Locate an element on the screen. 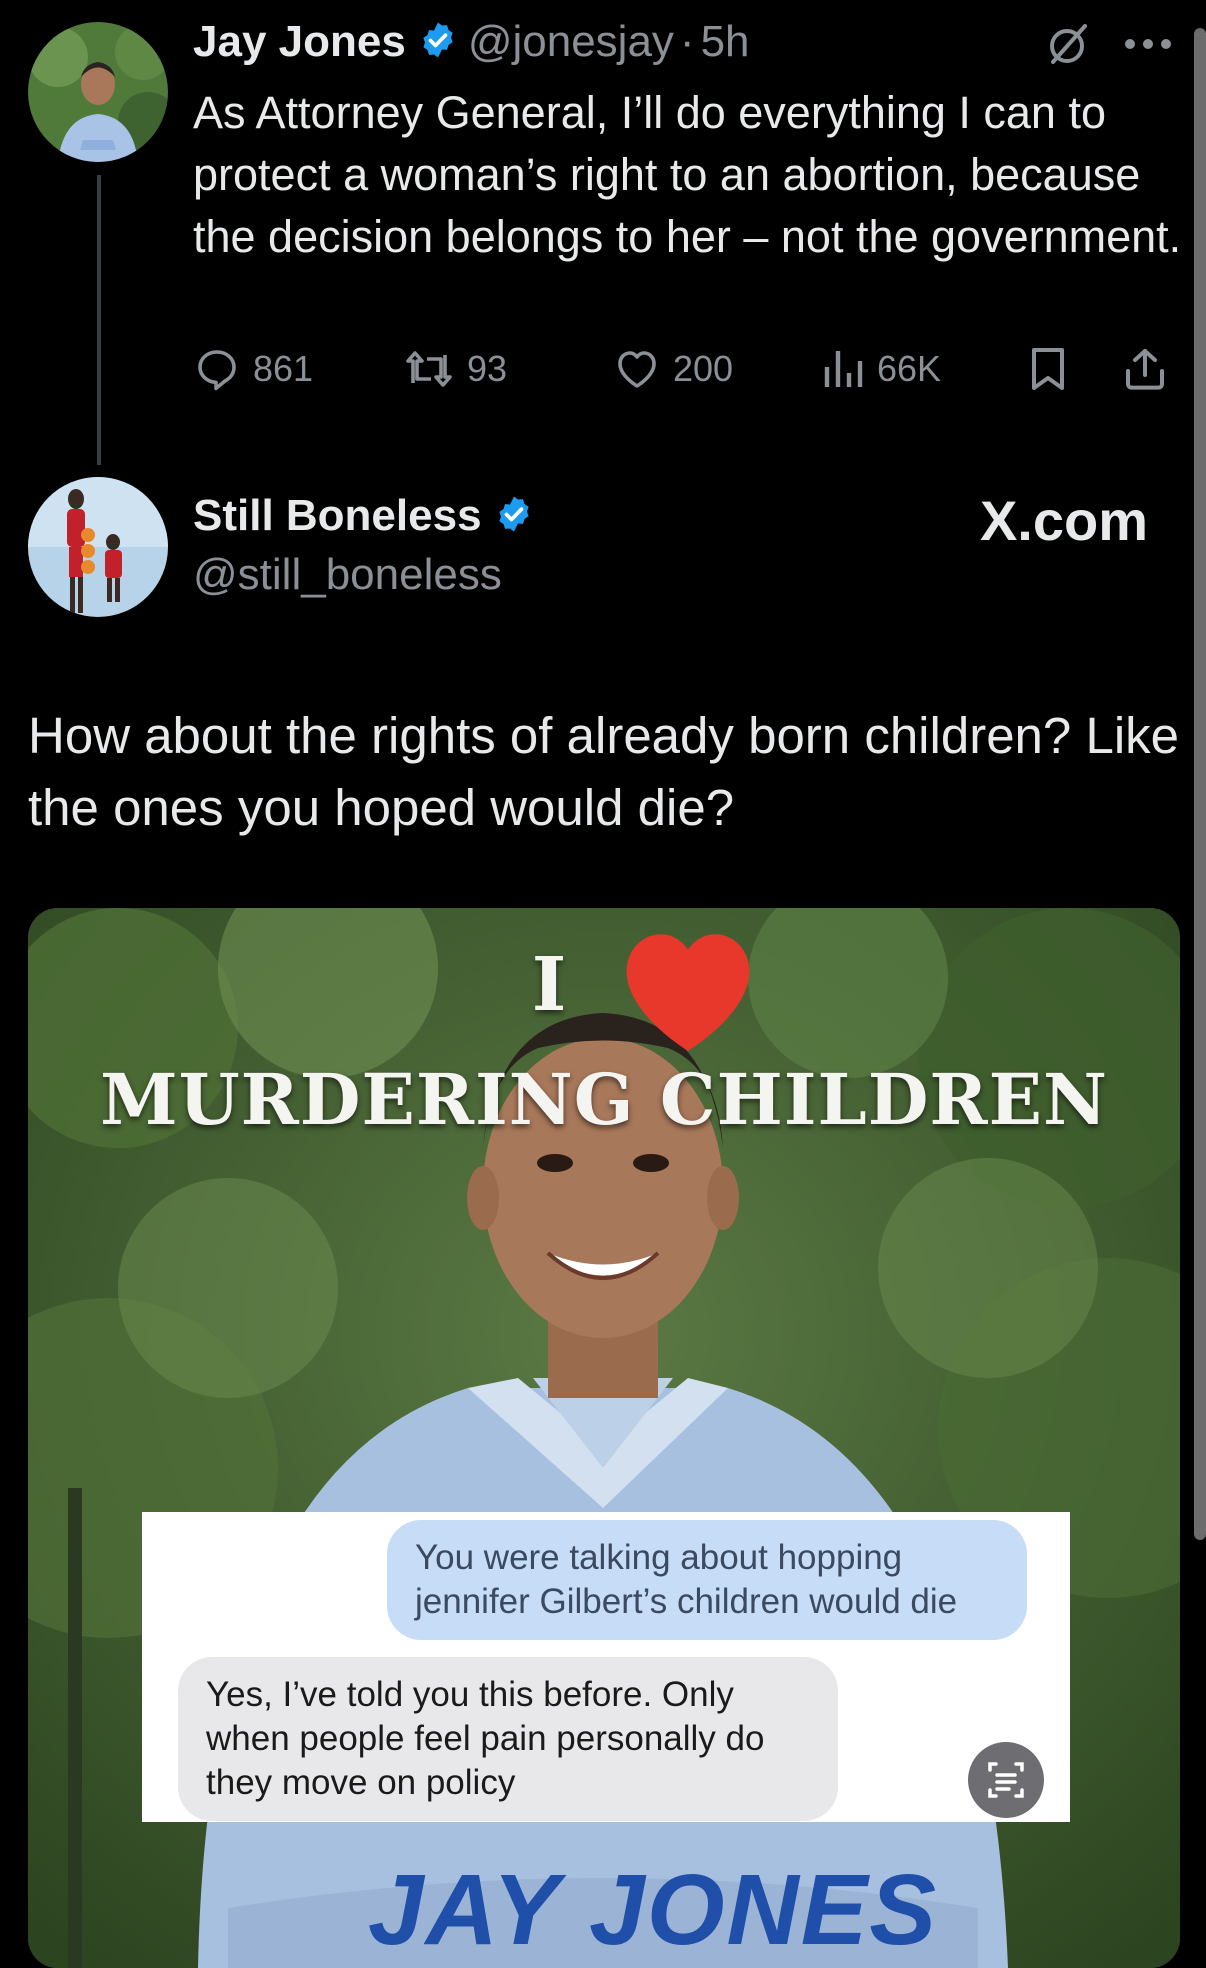 This screenshot has width=1206, height=1968. reply-button: 861 is located at coordinates (253, 369).